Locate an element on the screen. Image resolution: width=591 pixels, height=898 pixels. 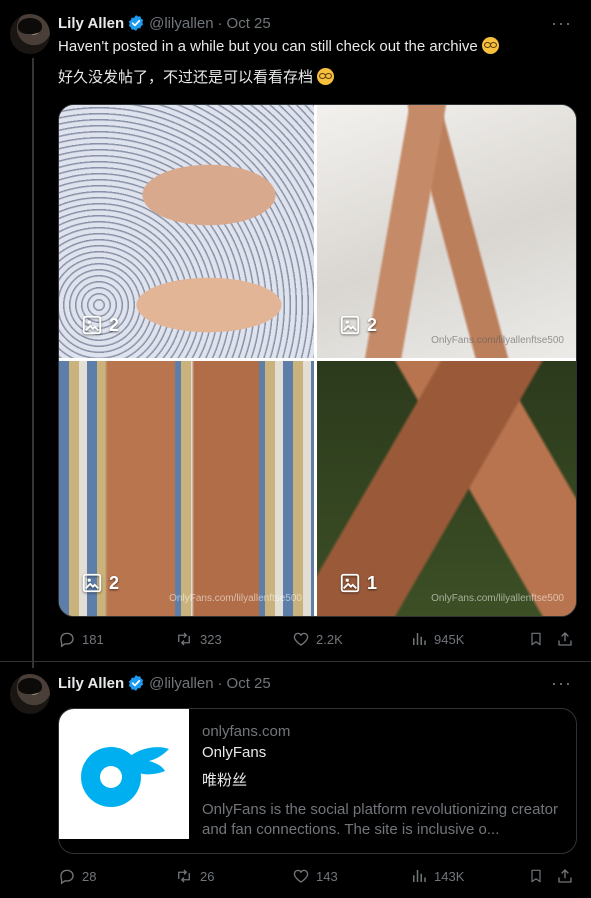
action-bar: 28 26 143 143K is located at coordinates (318, 876).